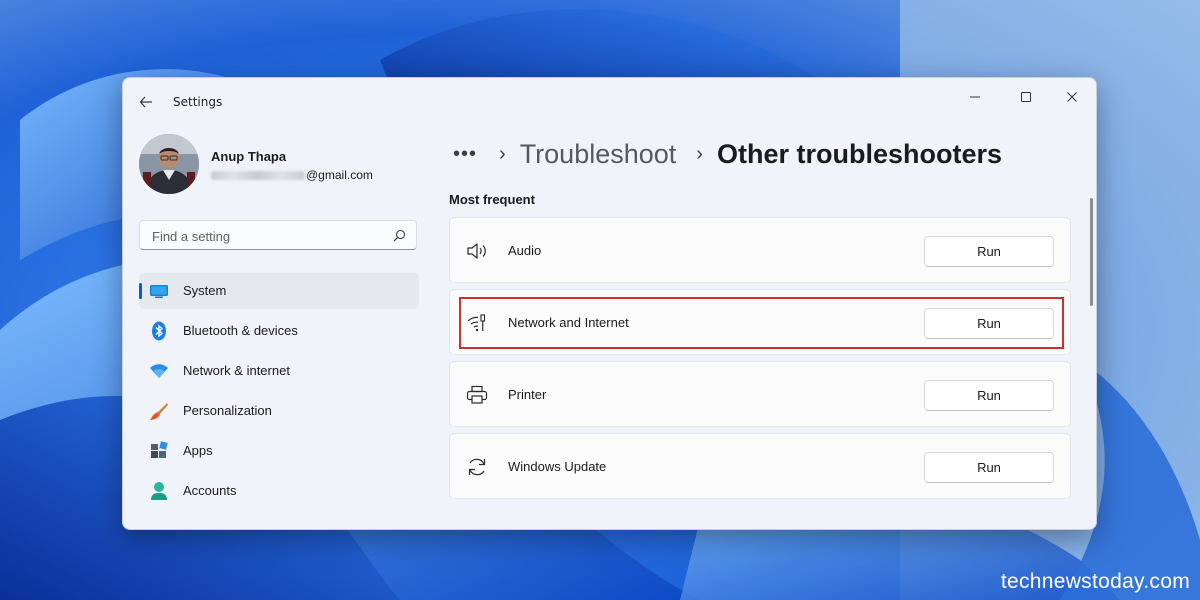 The width and height of the screenshot is (1200, 600). I want to click on troubleshooter-row-printer: Printer Run, so click(760, 394).